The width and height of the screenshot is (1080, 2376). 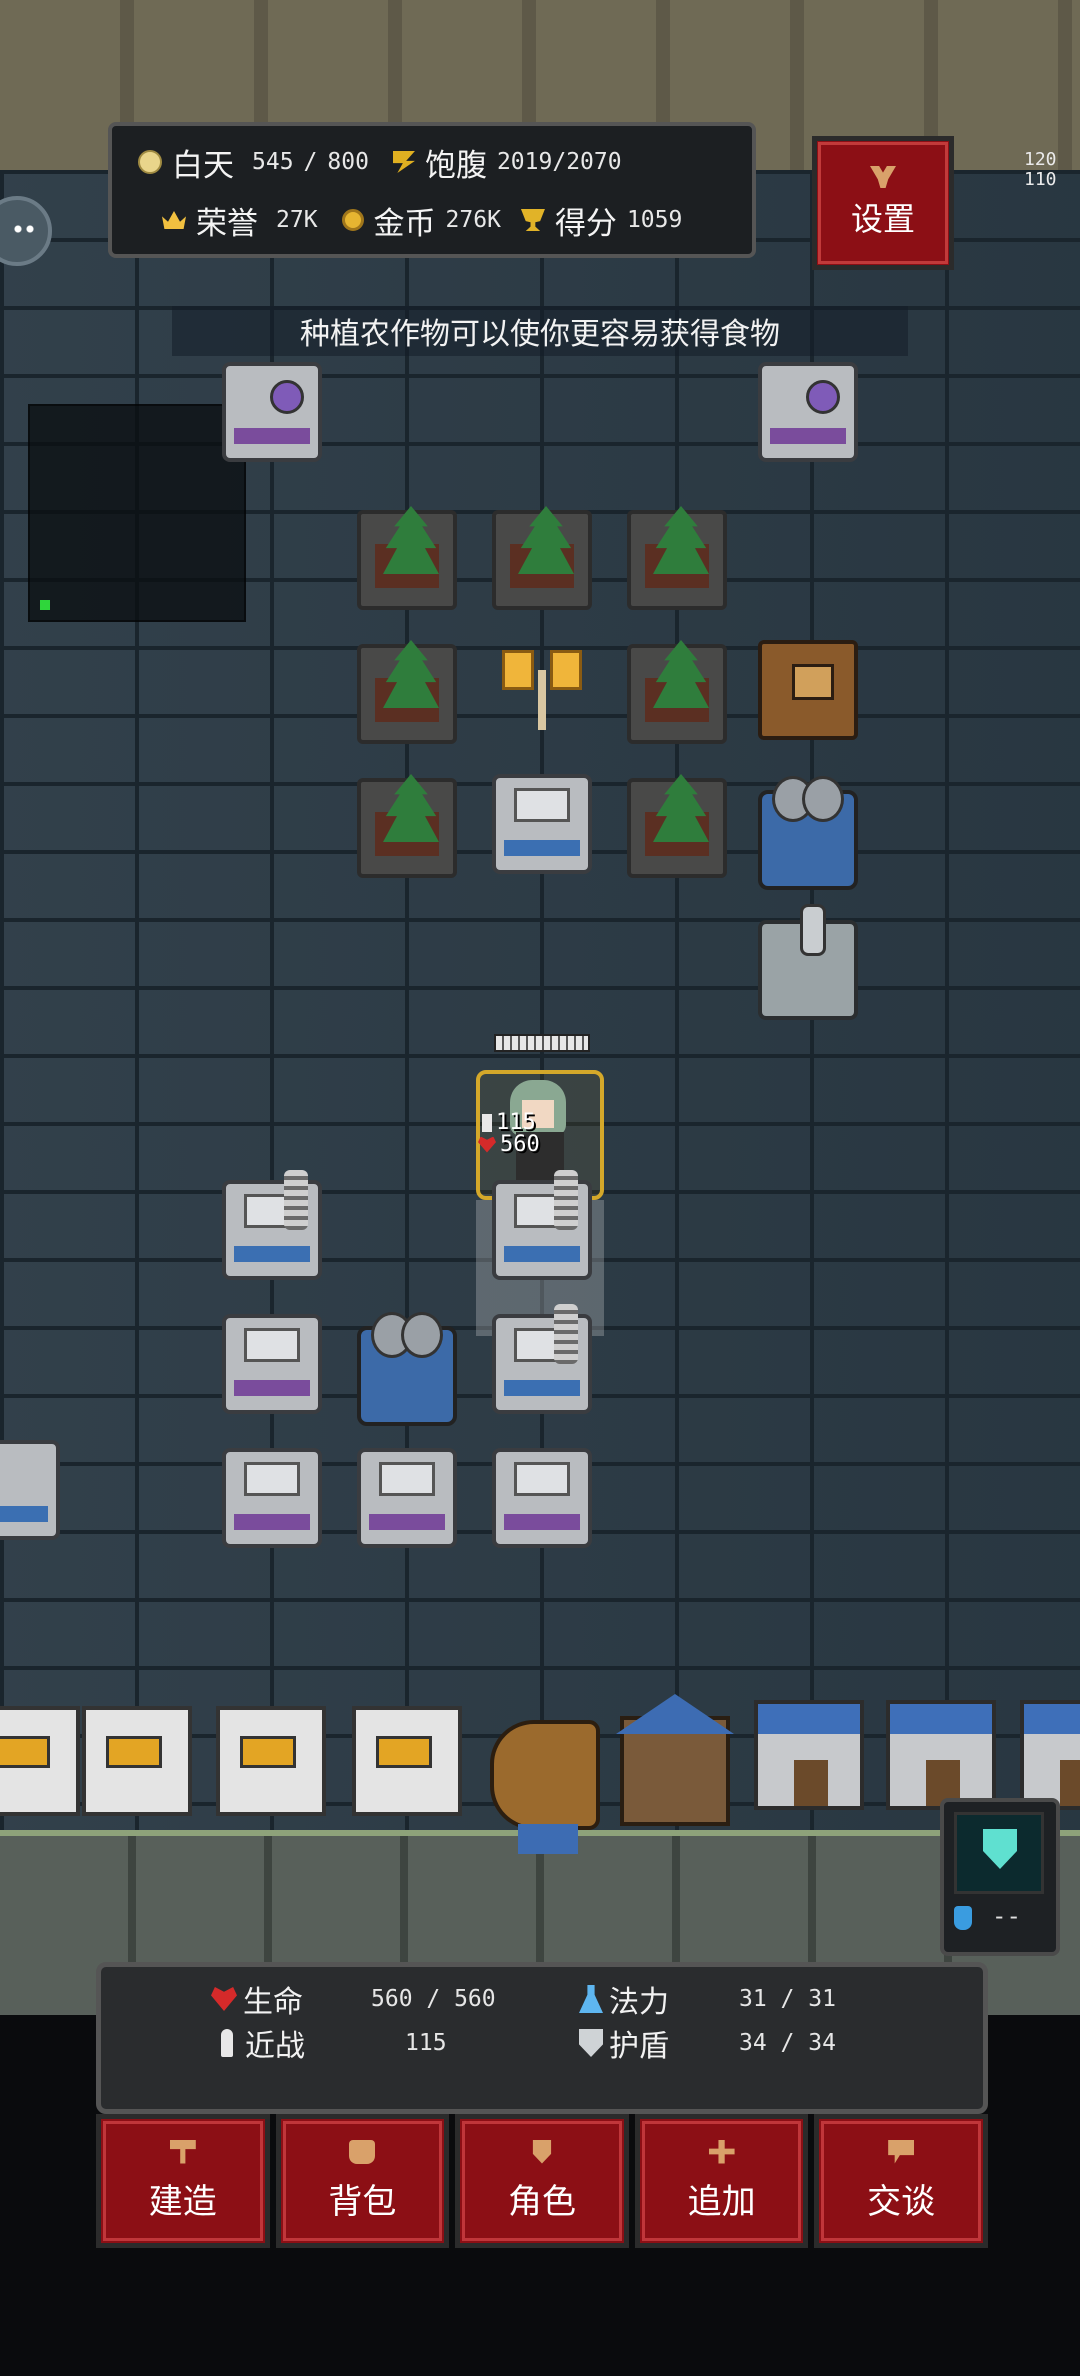 What do you see at coordinates (545, 1787) in the screenshot?
I see `boat-building` at bounding box center [545, 1787].